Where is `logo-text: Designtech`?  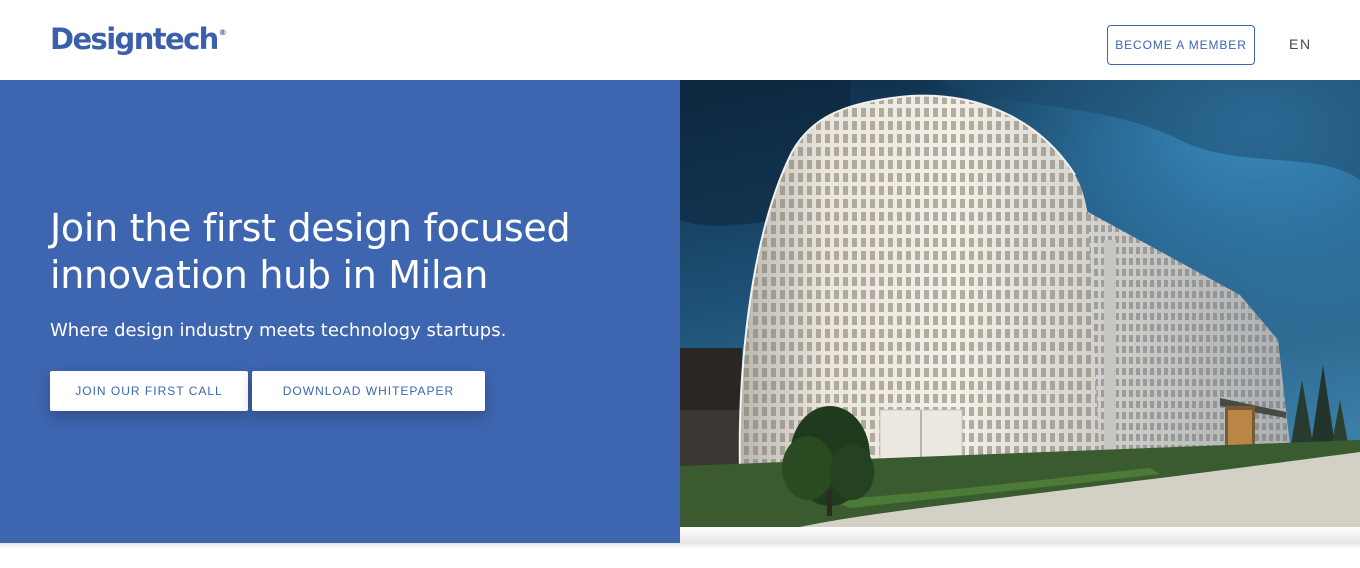
logo-text: Designtech is located at coordinates (134, 39).